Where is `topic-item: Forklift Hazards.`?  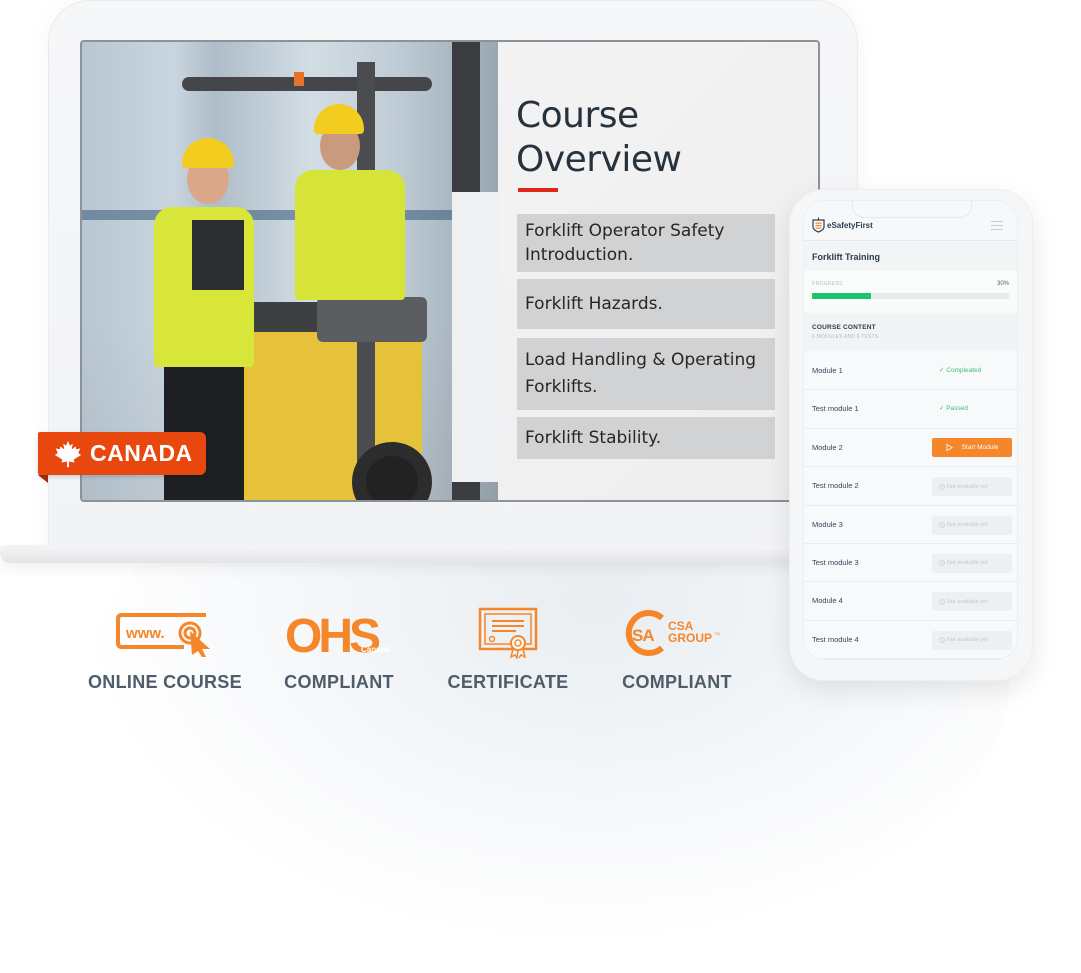
topic-item: Forklift Hazards. is located at coordinates (646, 304).